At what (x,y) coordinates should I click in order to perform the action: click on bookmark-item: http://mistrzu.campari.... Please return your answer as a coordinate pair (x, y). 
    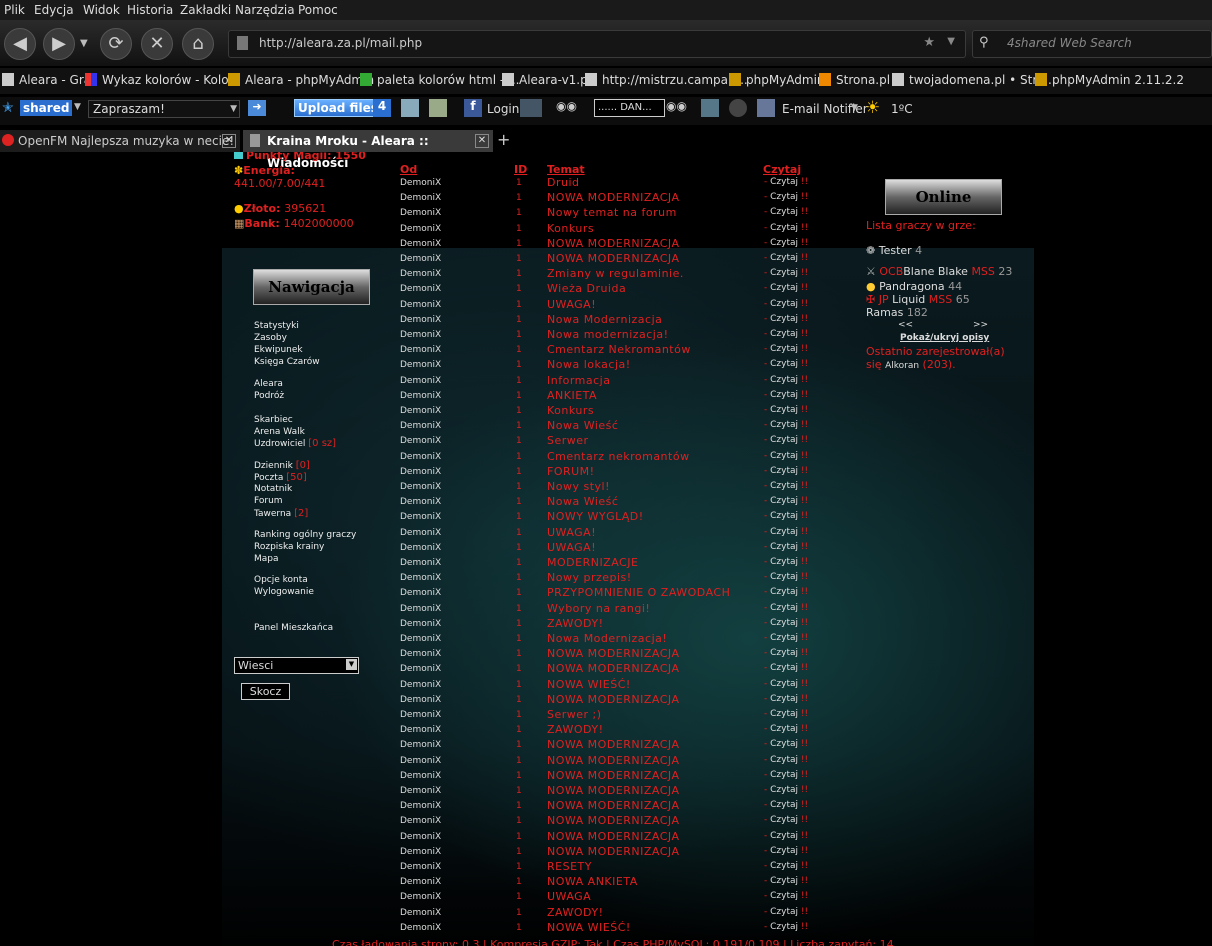
    Looking at the image, I should click on (666, 80).